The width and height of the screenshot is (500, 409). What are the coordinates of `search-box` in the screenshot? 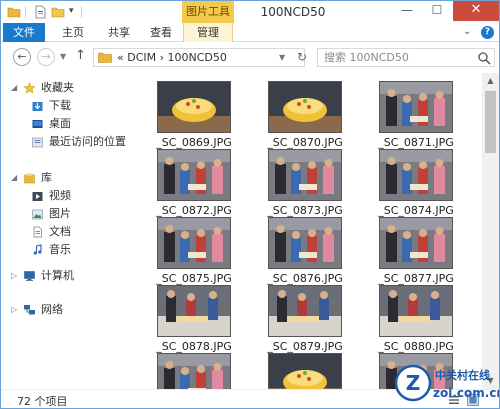 It's located at (406, 57).